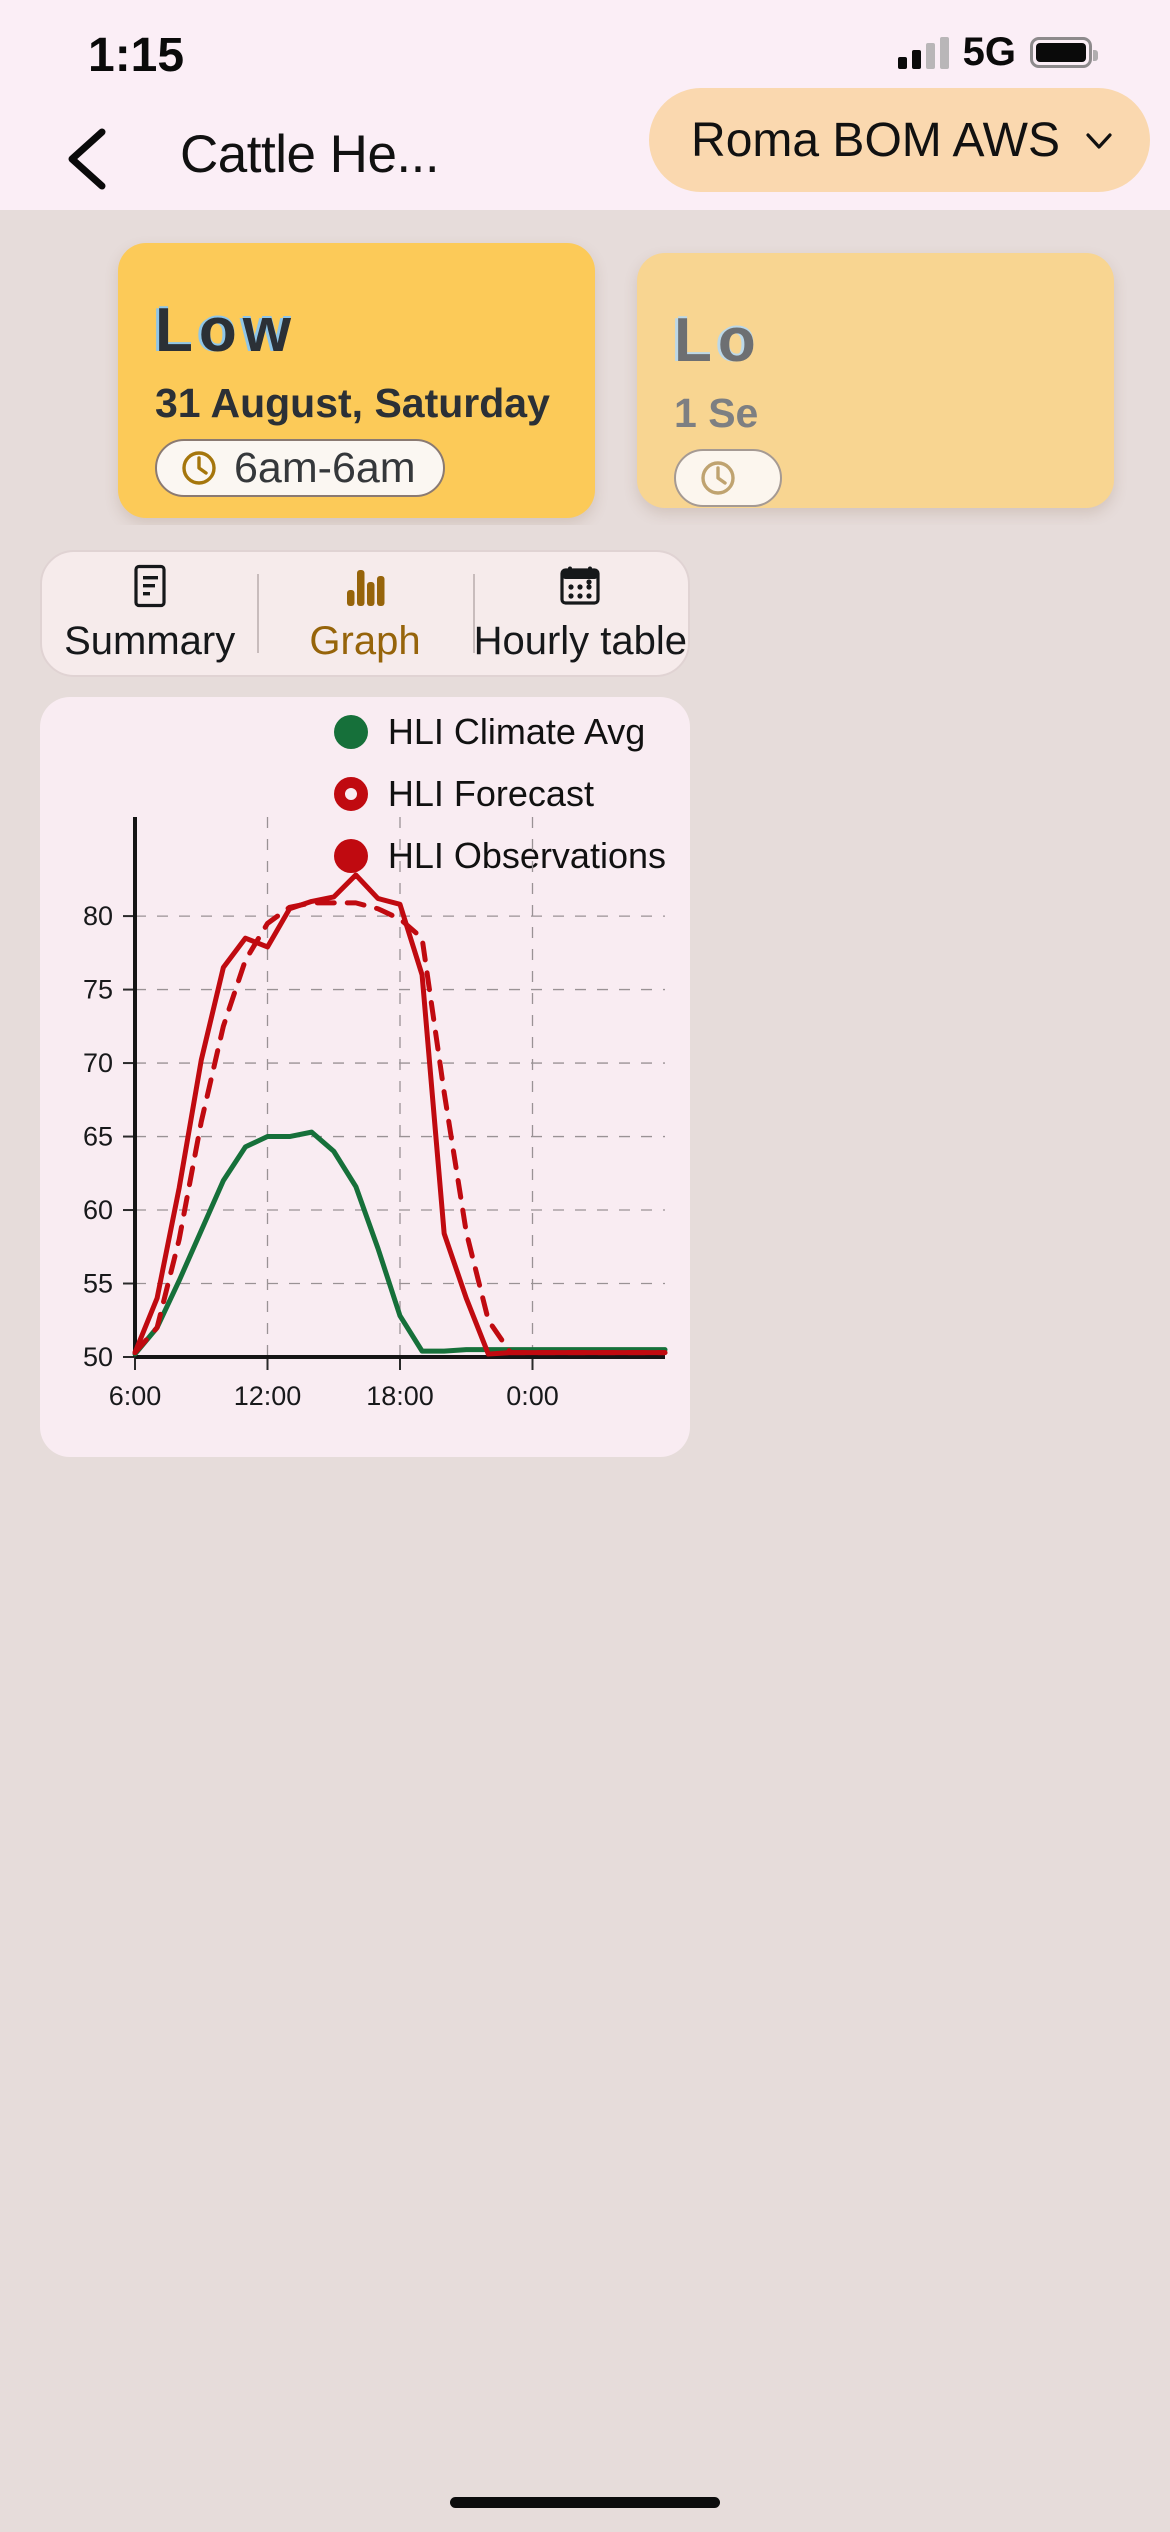 The image size is (1170, 2532). Describe the element at coordinates (875, 140) in the screenshot. I see `station-label: Roma BOM AWS` at that location.